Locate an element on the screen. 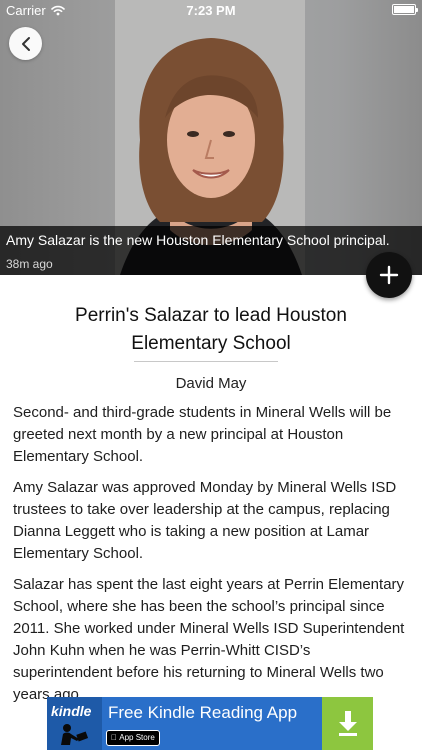 This screenshot has height=750, width=422. add-button is located at coordinates (389, 275).